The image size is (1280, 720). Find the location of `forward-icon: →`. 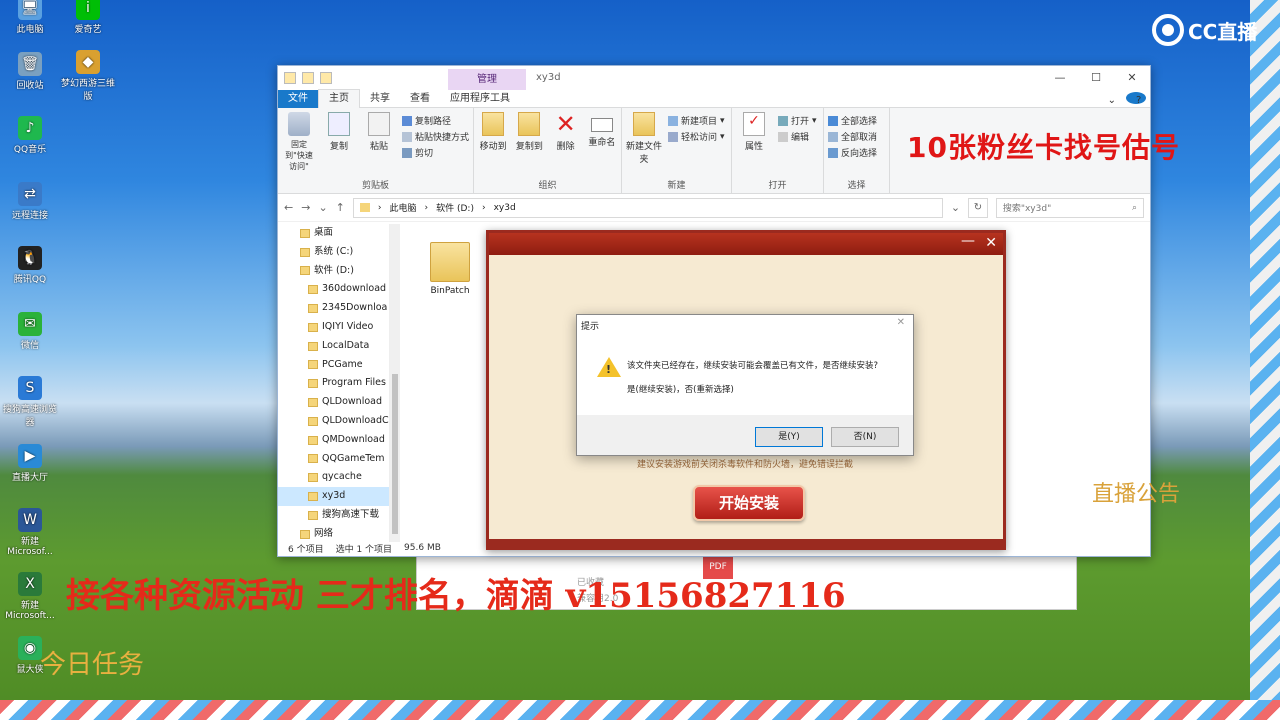

forward-icon: → is located at coordinates (305, 207).